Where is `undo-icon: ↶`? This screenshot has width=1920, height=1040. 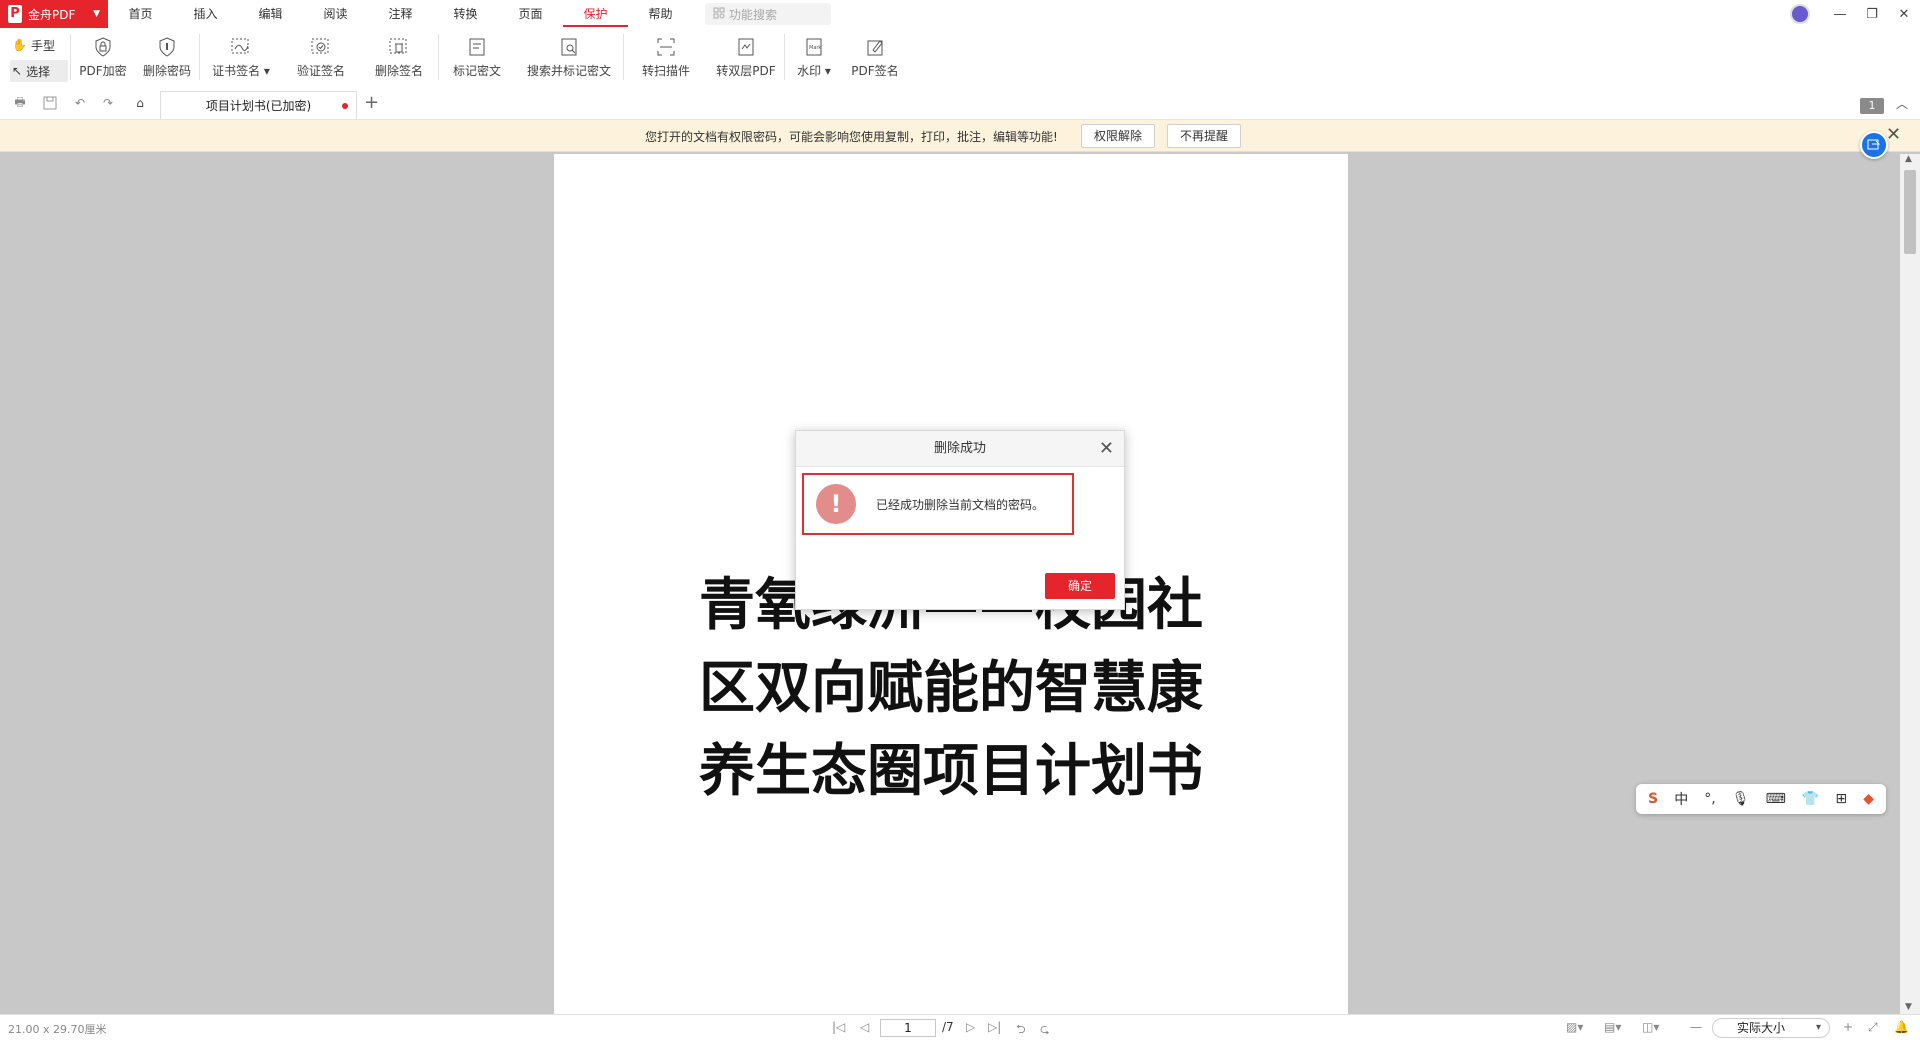
undo-icon: ↶ is located at coordinates (80, 103).